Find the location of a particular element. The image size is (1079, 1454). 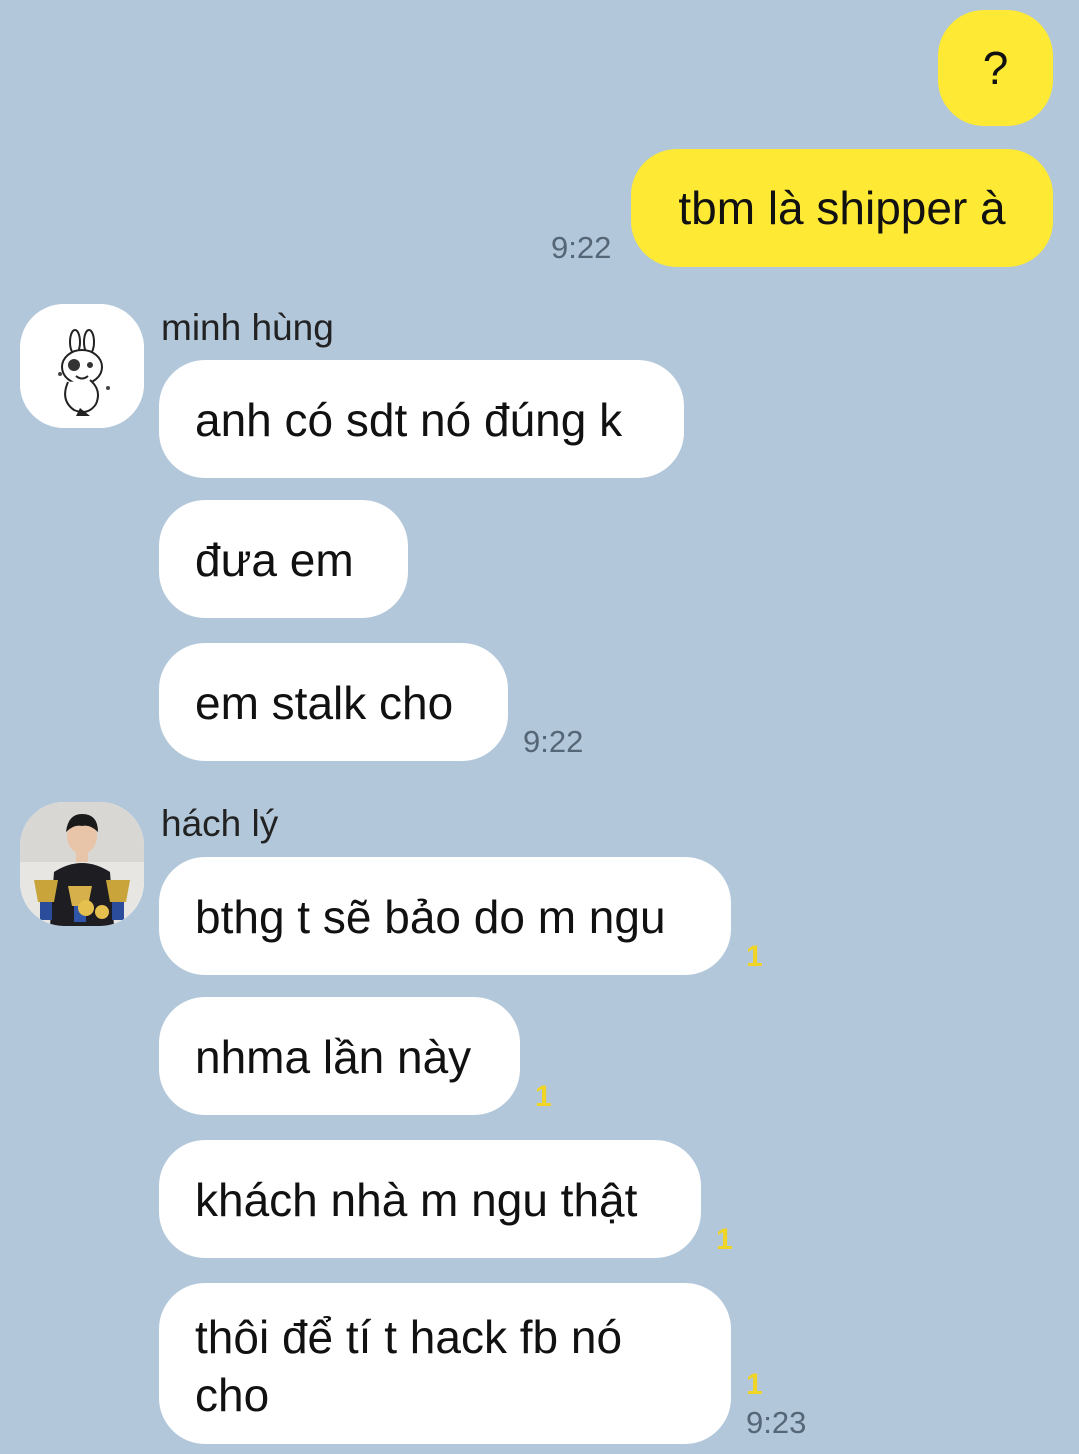

bunny-sticker-avatar-icon is located at coordinates (82, 366).